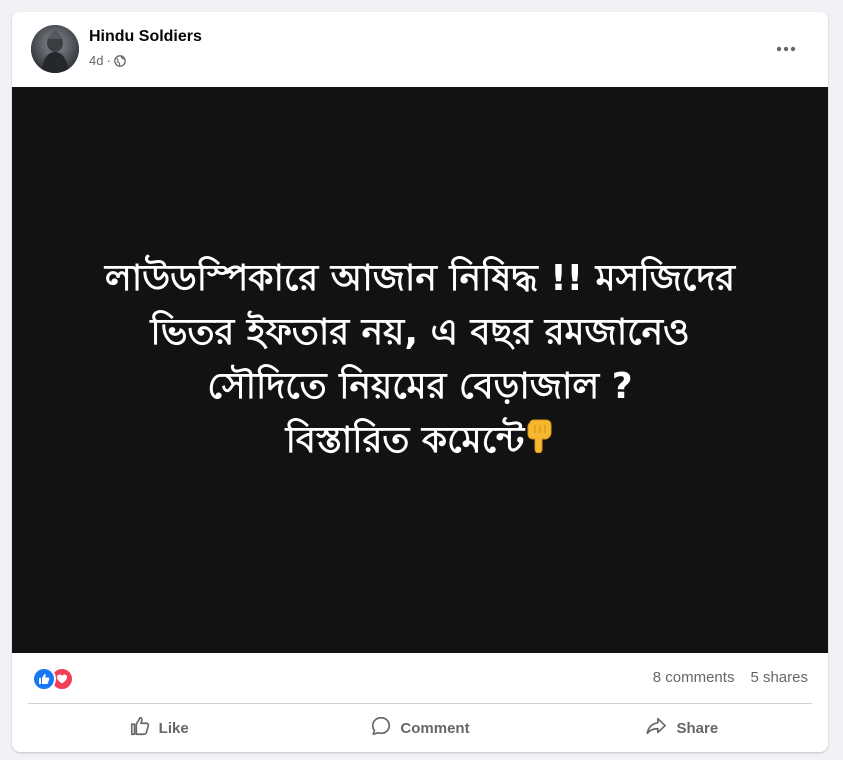 The width and height of the screenshot is (843, 760). Describe the element at coordinates (694, 677) in the screenshot. I see `comments-count: 8 comments` at that location.